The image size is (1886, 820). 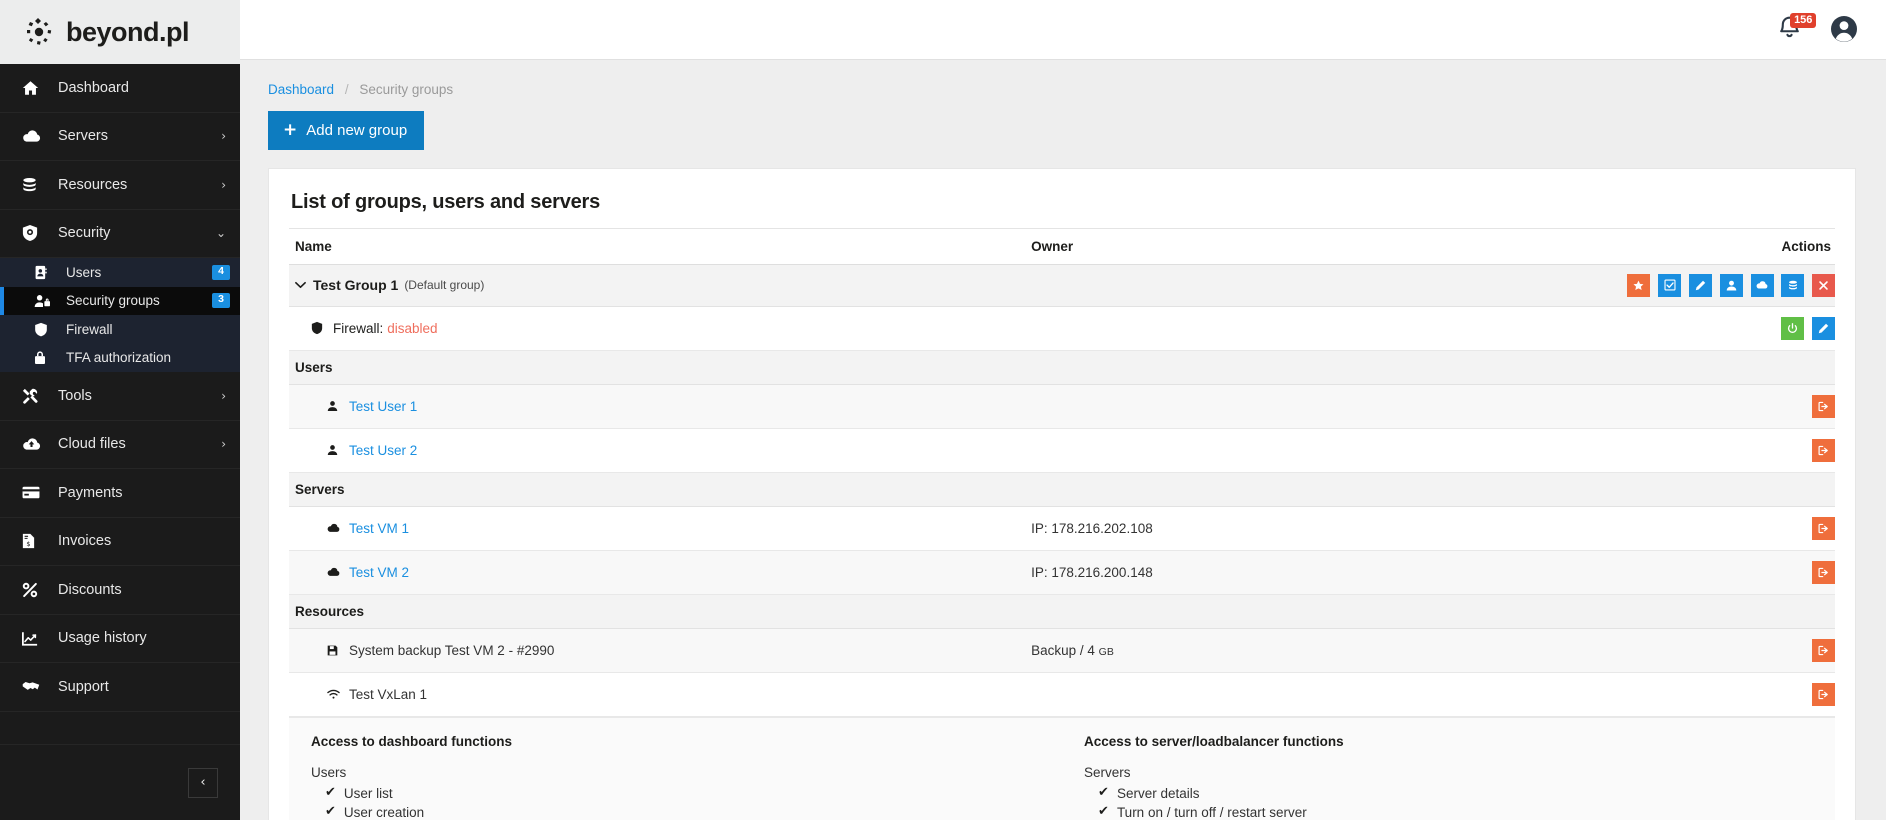 What do you see at coordinates (220, 233) in the screenshot?
I see `chevron-down-icon: ⌄` at bounding box center [220, 233].